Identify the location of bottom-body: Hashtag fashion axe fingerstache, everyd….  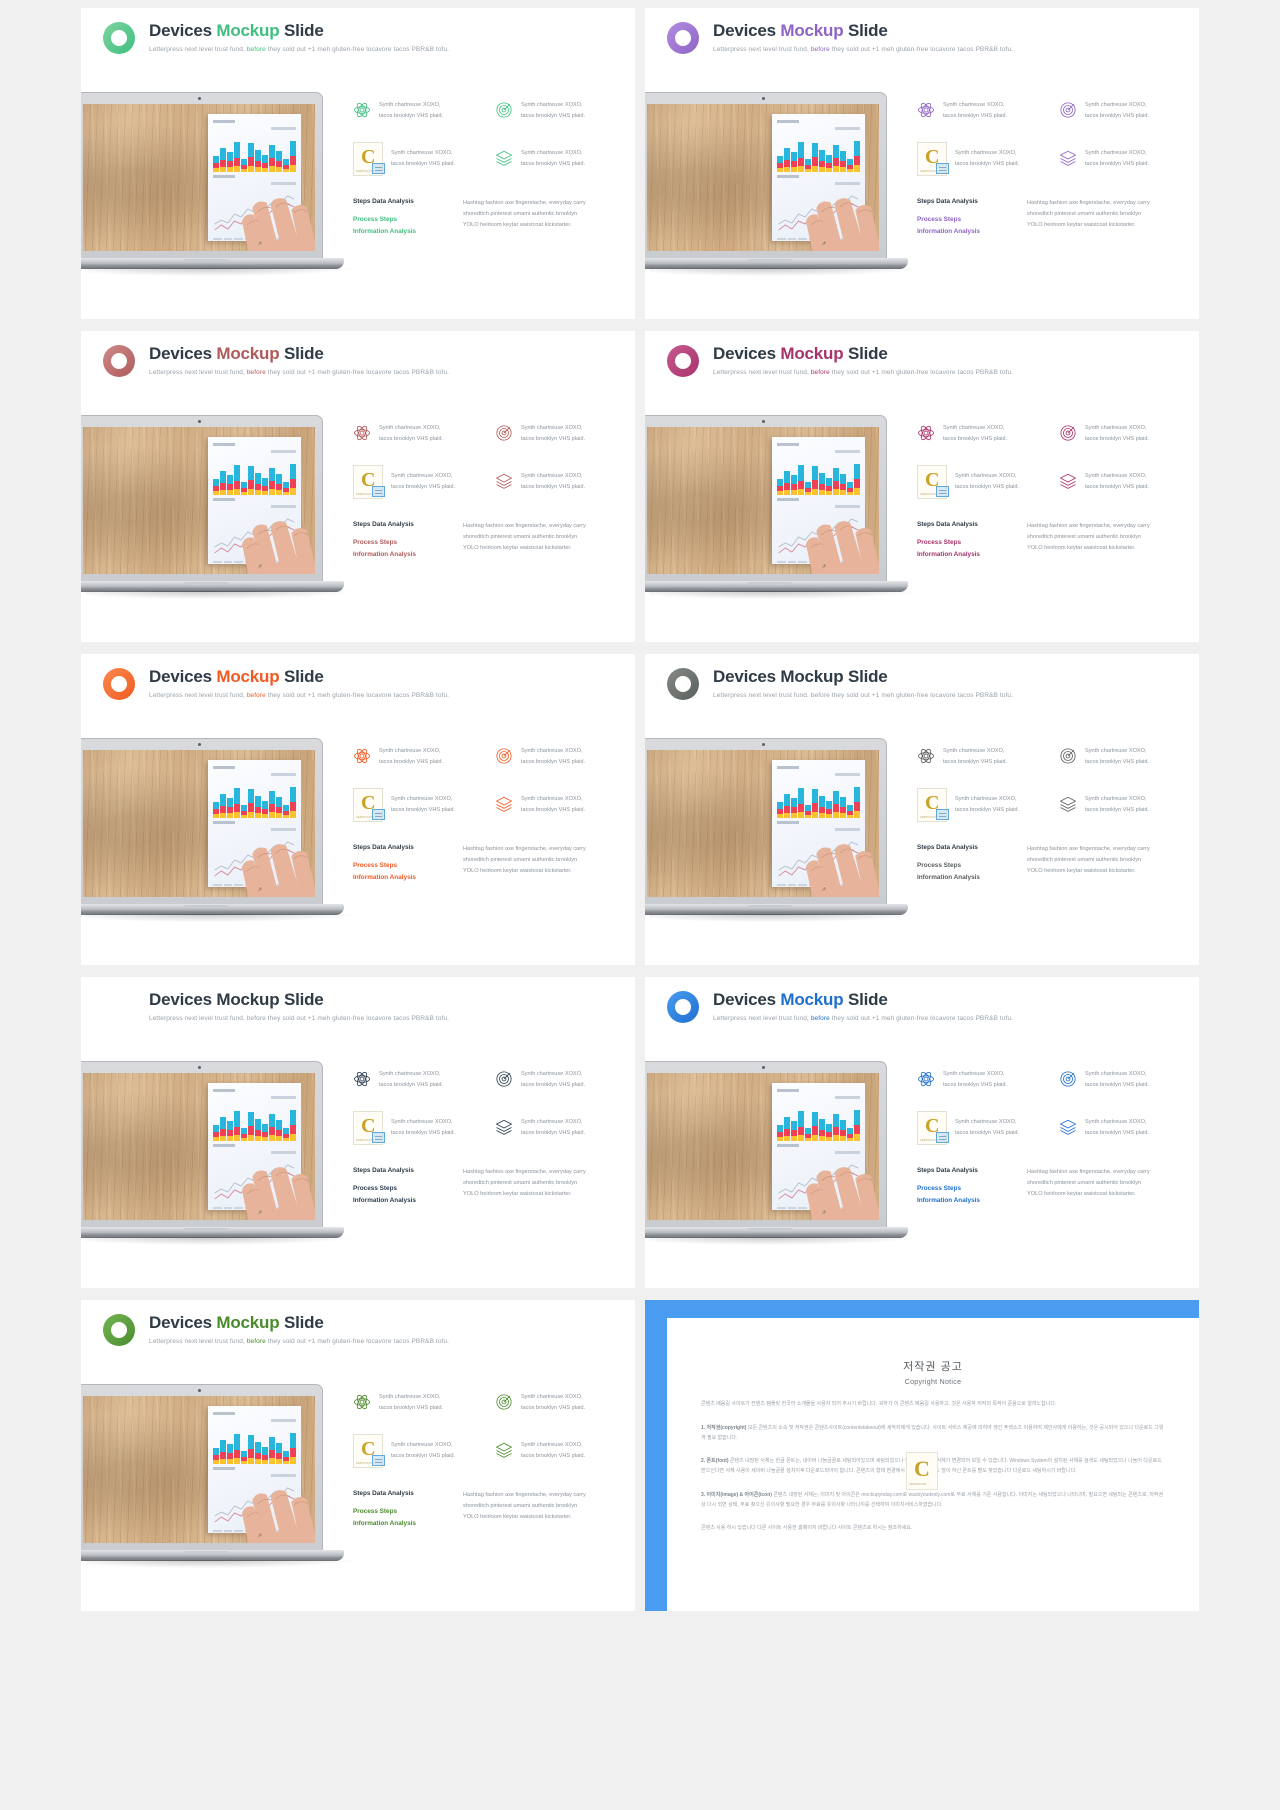
(524, 541).